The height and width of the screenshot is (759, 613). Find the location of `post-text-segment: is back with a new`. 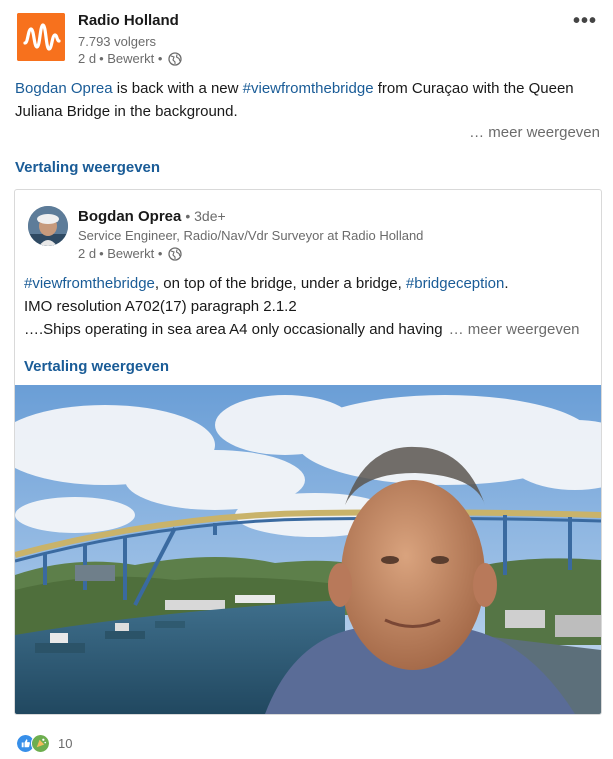

post-text-segment: is back with a new is located at coordinates (177, 88).